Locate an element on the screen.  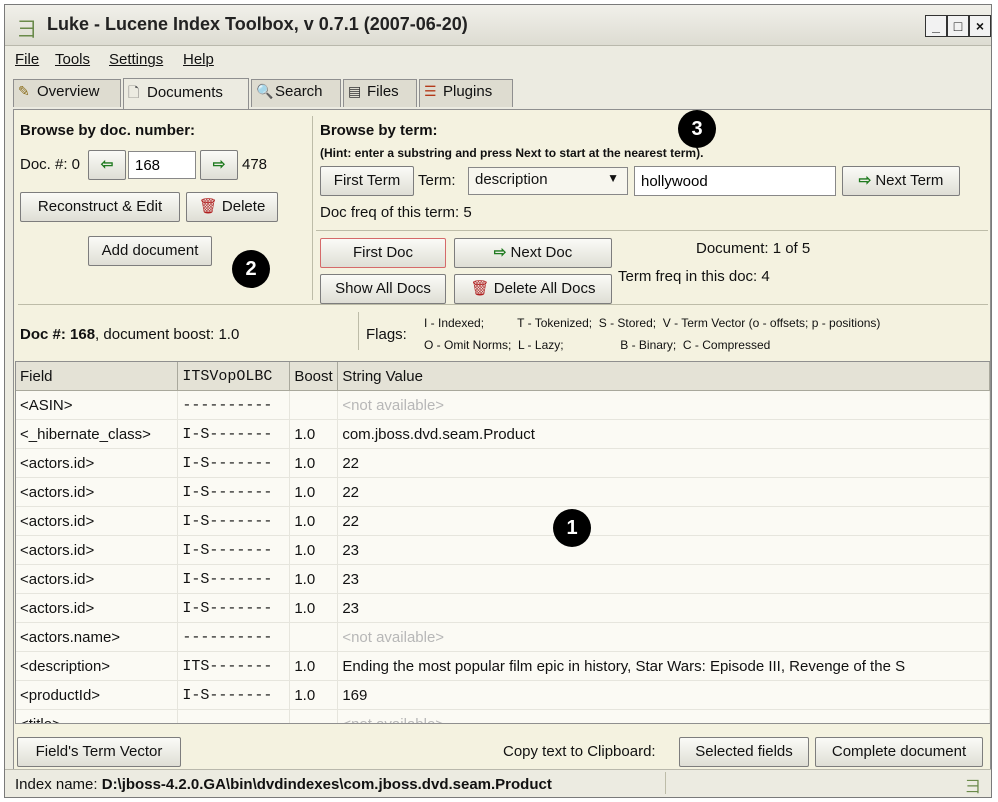
copy-complete-document-button: Complete document is located at coordinates (899, 752).